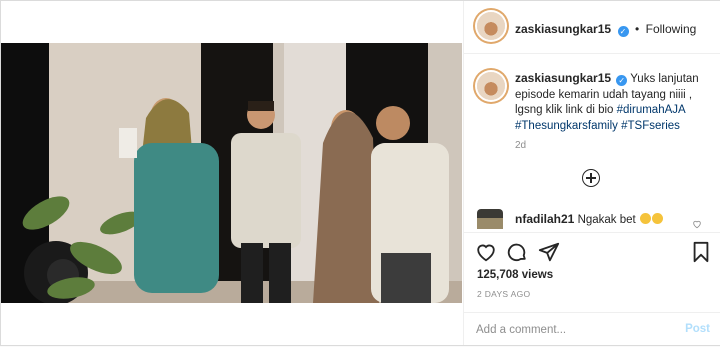 This screenshot has height=347, width=720. Describe the element at coordinates (520, 145) in the screenshot. I see `caption-time: 2d` at that location.